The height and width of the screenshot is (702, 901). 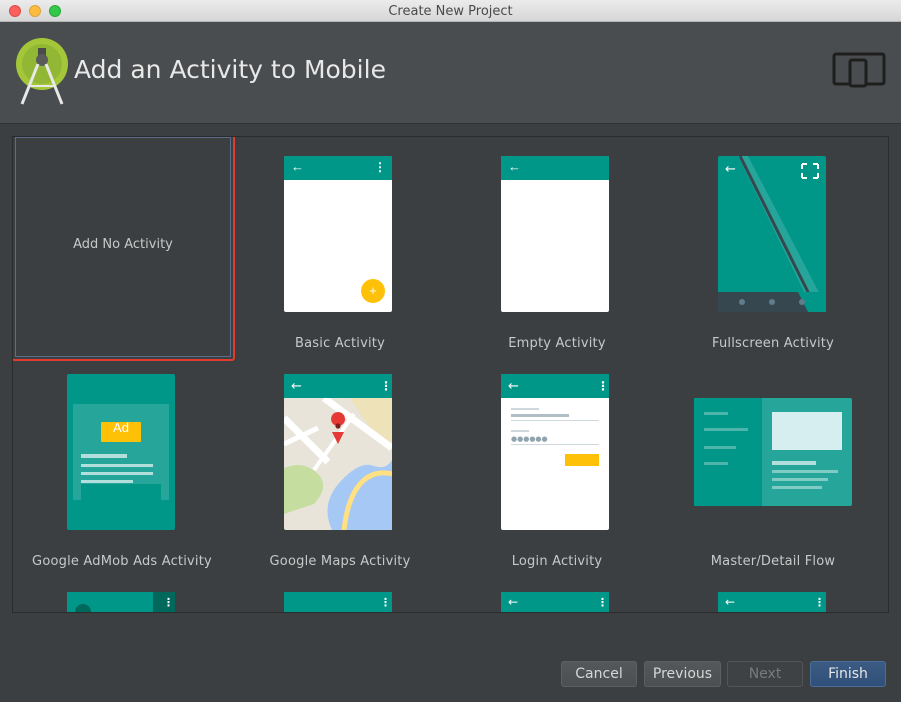 I want to click on android-studio-logo-icon, so click(x=42, y=71).